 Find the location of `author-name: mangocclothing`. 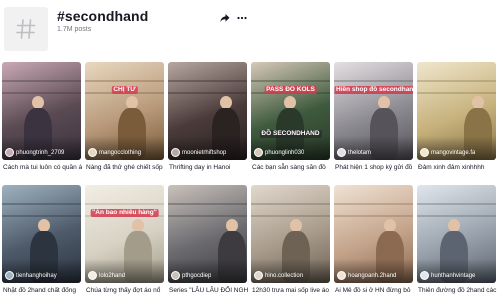

author-name: mangocclothing is located at coordinates (120, 153).